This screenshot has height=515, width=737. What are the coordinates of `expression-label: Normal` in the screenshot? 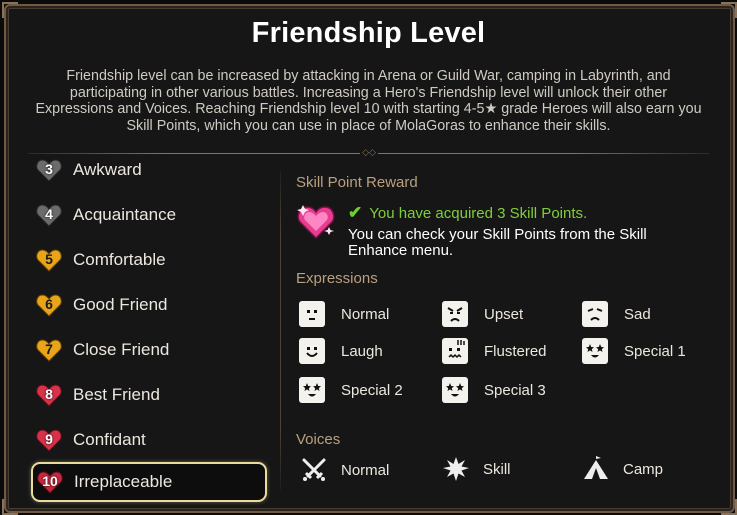 It's located at (365, 314).